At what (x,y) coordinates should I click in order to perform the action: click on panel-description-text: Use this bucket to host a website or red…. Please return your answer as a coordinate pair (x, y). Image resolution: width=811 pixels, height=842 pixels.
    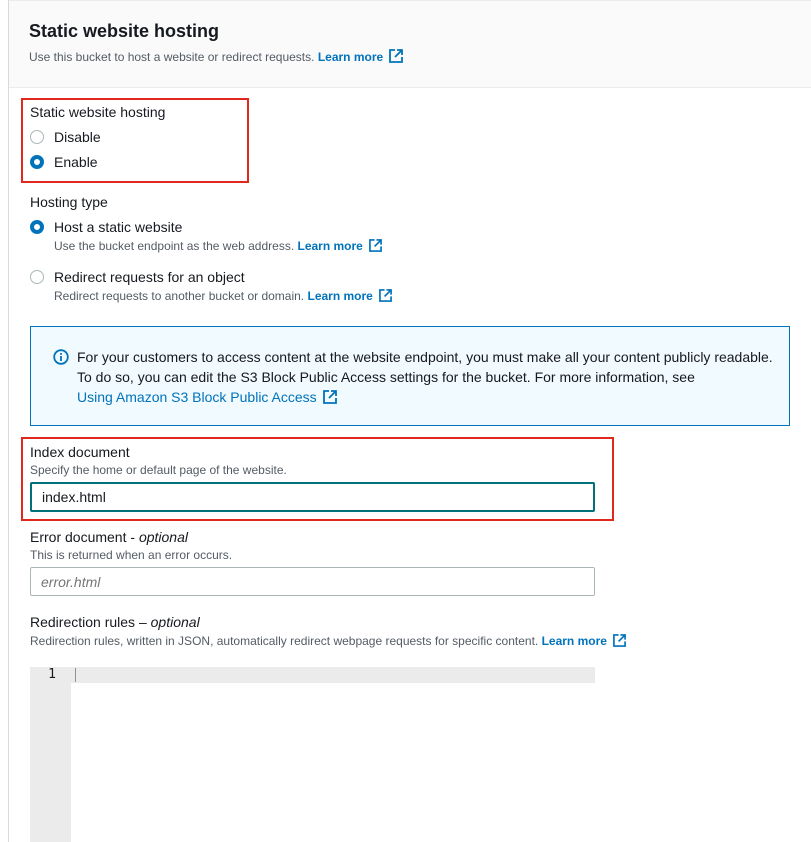
    Looking at the image, I should click on (172, 57).